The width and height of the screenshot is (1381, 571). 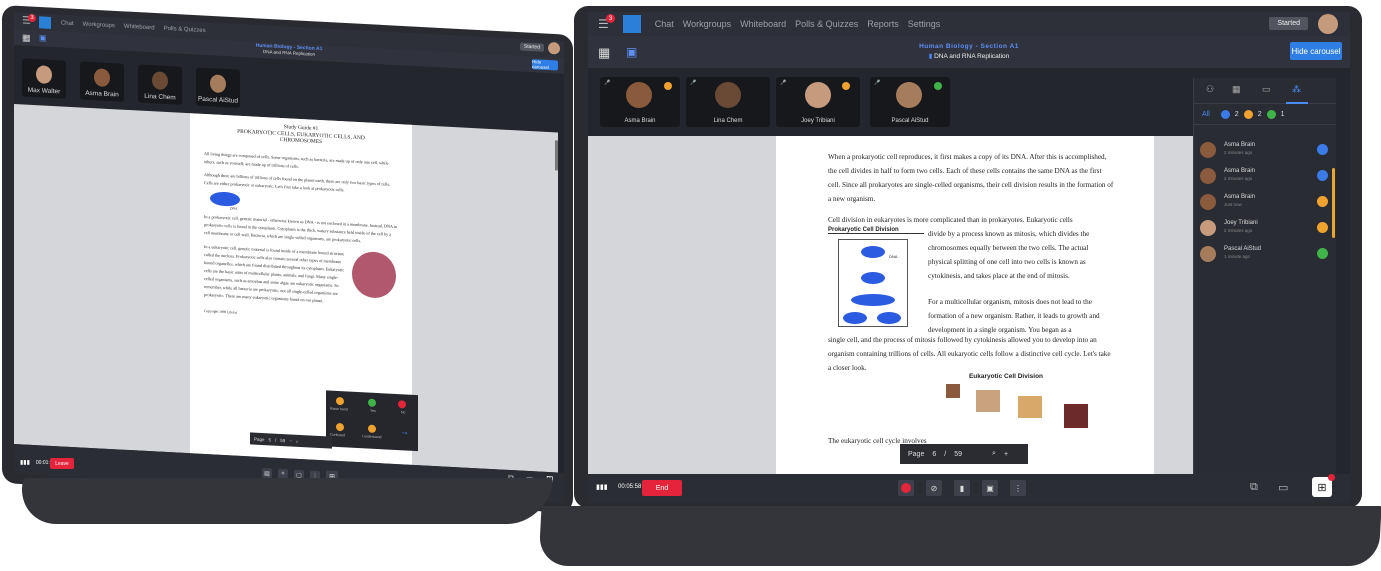 I want to click on chat-icon: ⧉, so click(x=1254, y=487).